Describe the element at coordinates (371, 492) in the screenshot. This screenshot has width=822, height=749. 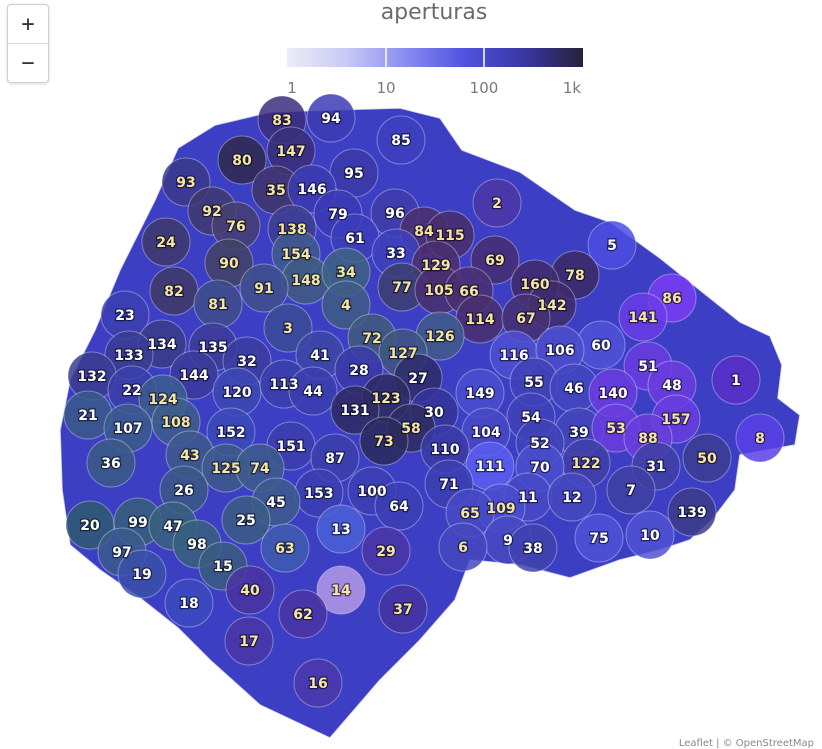
I see `district-label-100: 100` at that location.